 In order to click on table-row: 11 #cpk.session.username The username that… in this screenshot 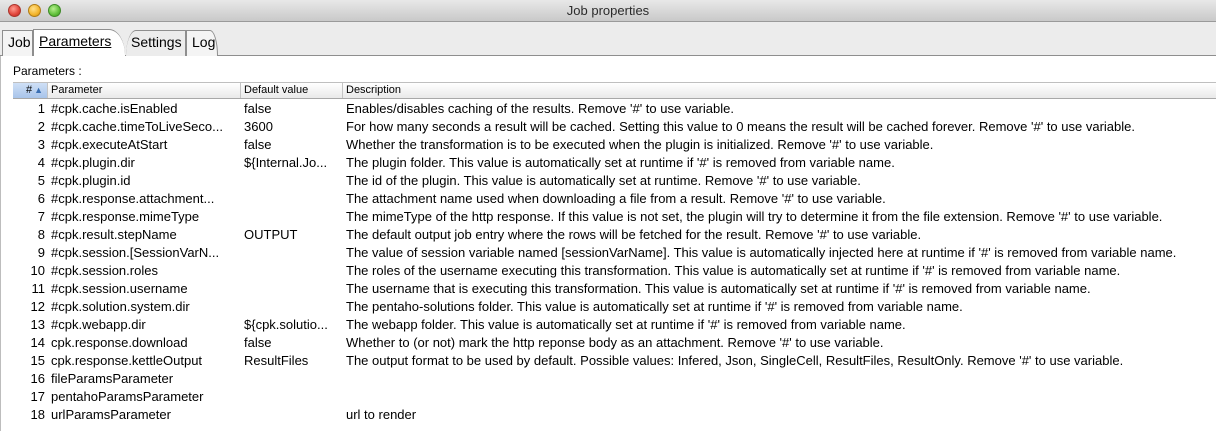, I will do `click(614, 289)`.